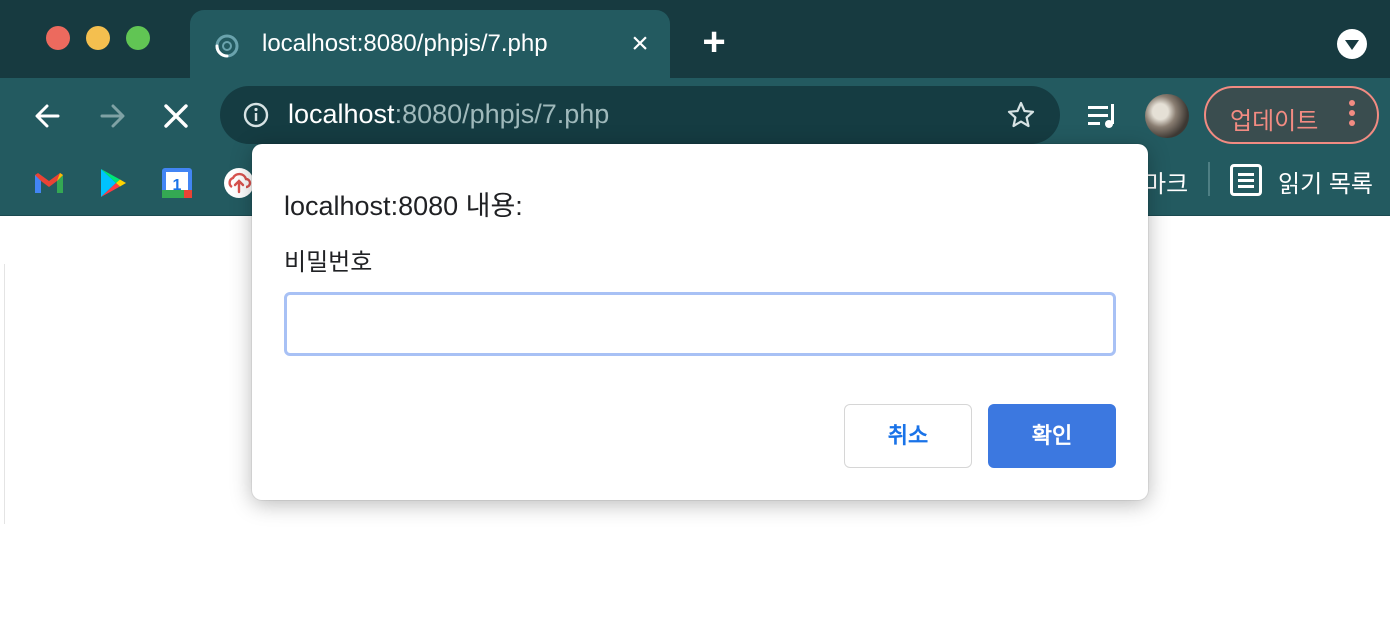  Describe the element at coordinates (1209, 179) in the screenshot. I see `bookmarks-divider` at that location.